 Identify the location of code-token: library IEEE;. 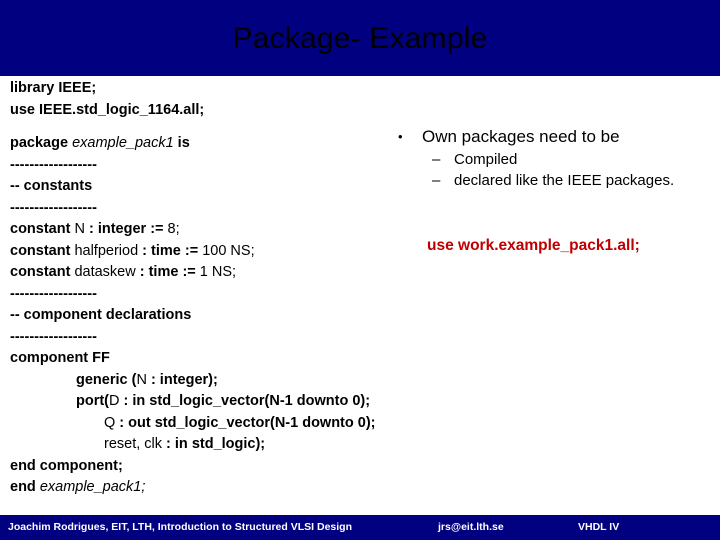
(53, 88).